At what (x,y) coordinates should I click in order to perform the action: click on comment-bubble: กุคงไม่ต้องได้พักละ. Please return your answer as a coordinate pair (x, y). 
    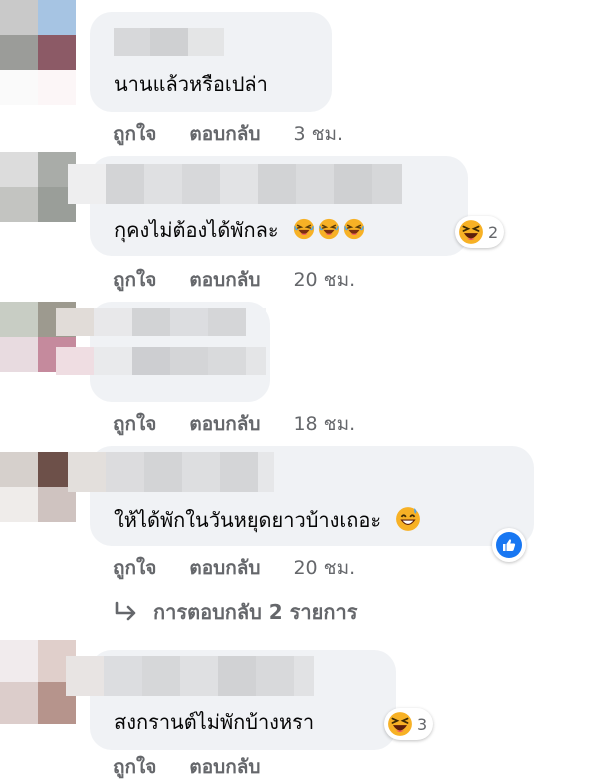
    Looking at the image, I should click on (268, 206).